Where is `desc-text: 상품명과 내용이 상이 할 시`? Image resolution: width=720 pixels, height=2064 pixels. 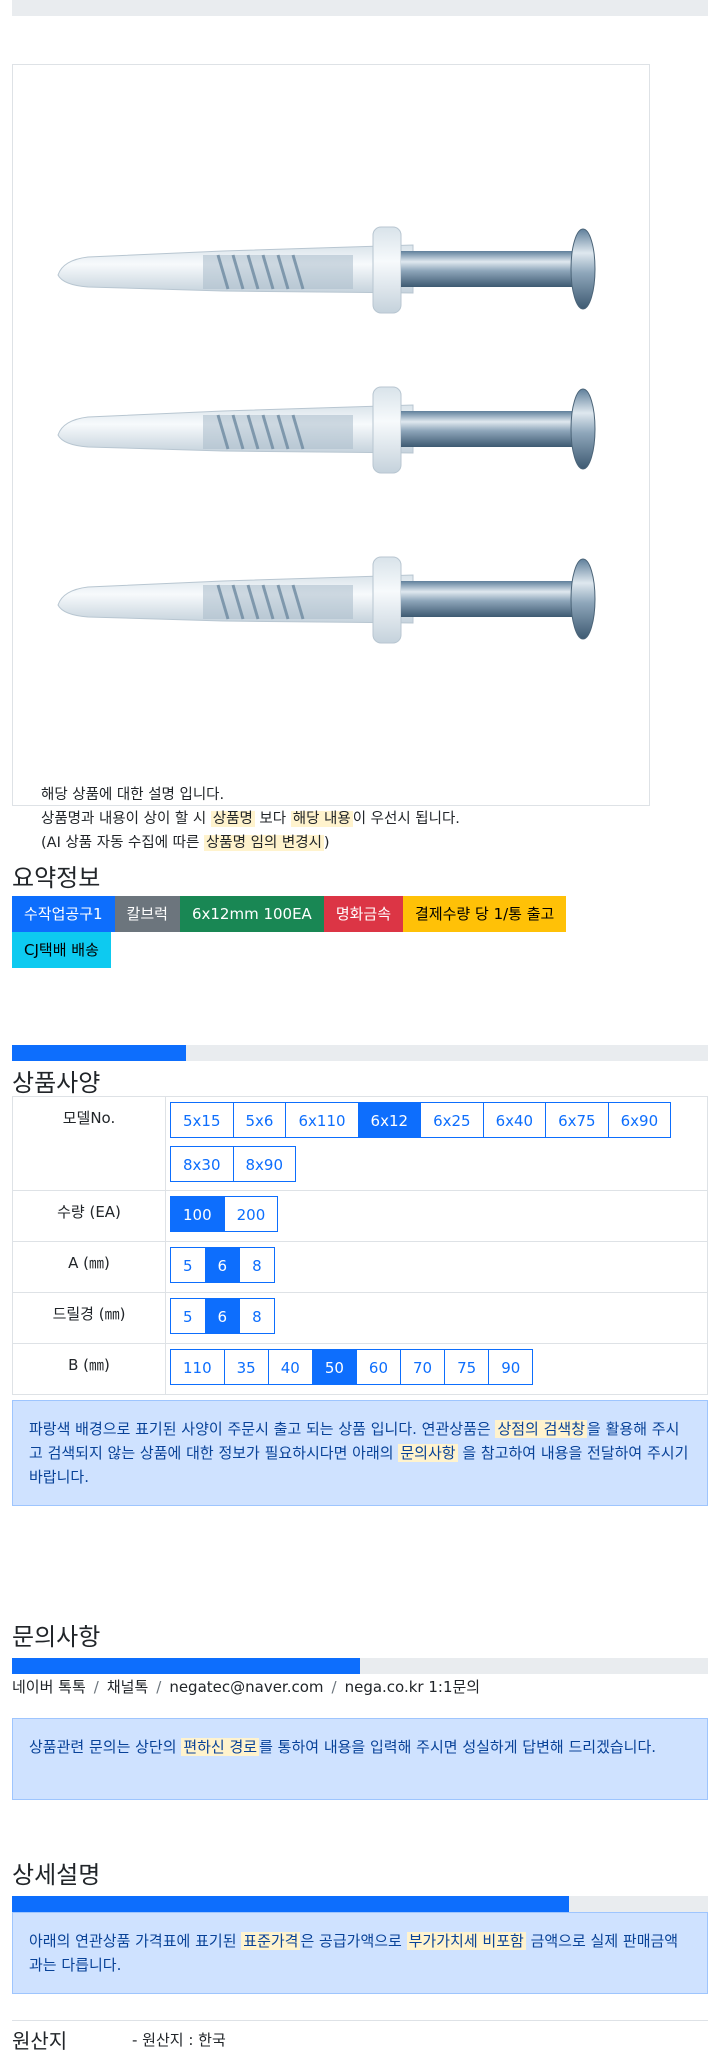 desc-text: 상품명과 내용이 상이 할 시 is located at coordinates (126, 819).